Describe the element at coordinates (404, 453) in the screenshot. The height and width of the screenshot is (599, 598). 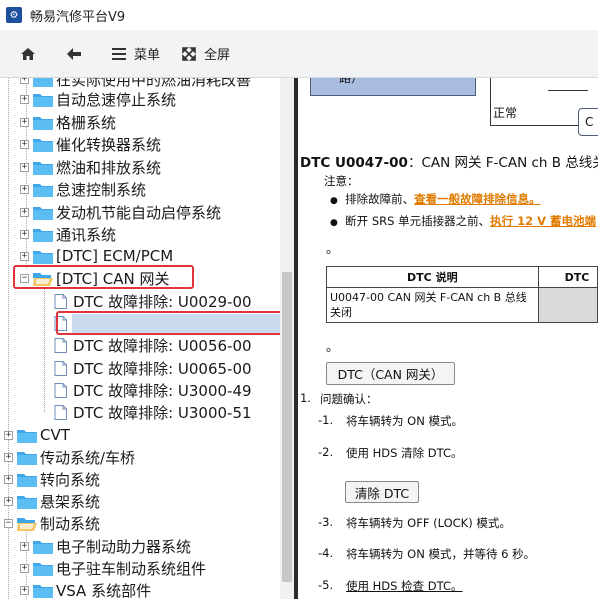
I see `step-text: 使用 HDS 清除 DTC。` at that location.